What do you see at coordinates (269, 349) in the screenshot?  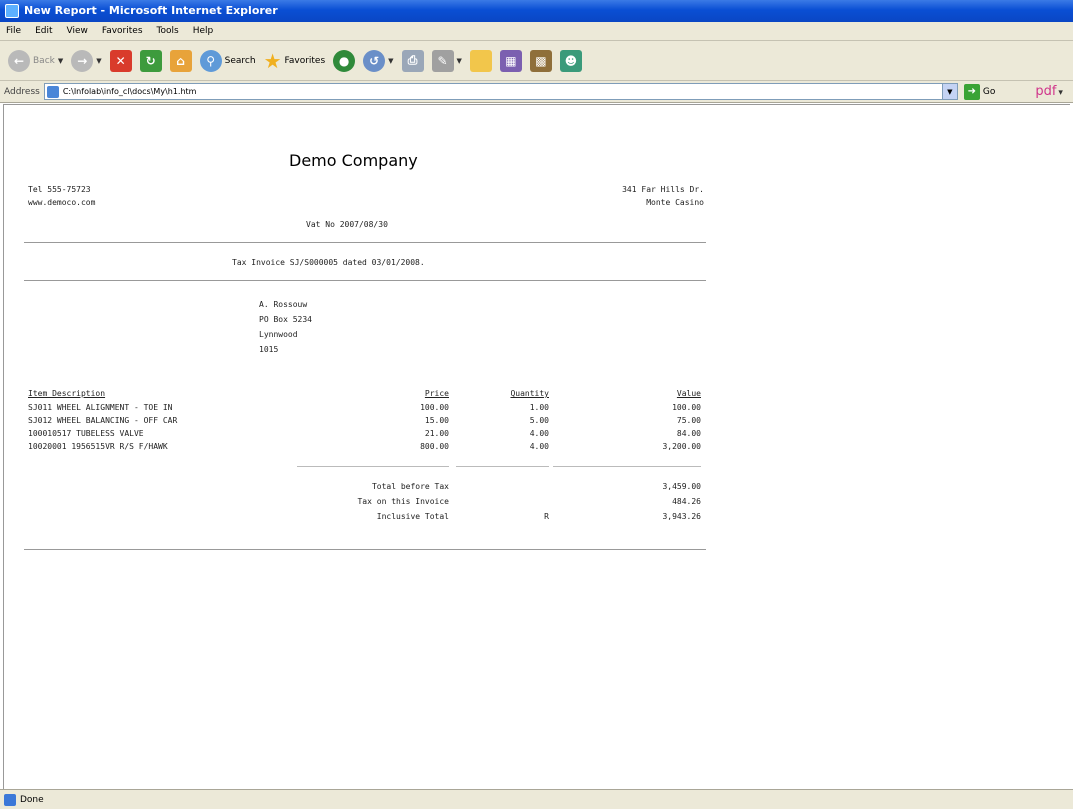 I see `customer-postcode: 1015` at bounding box center [269, 349].